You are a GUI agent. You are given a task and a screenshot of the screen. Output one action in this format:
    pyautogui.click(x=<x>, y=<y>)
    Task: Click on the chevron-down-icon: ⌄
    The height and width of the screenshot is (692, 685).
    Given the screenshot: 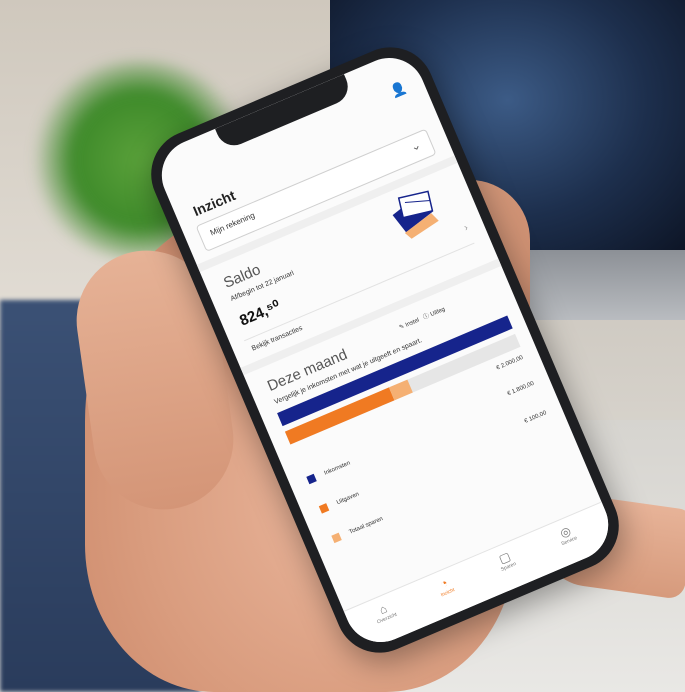 What is the action you would take?
    pyautogui.click(x=415, y=146)
    